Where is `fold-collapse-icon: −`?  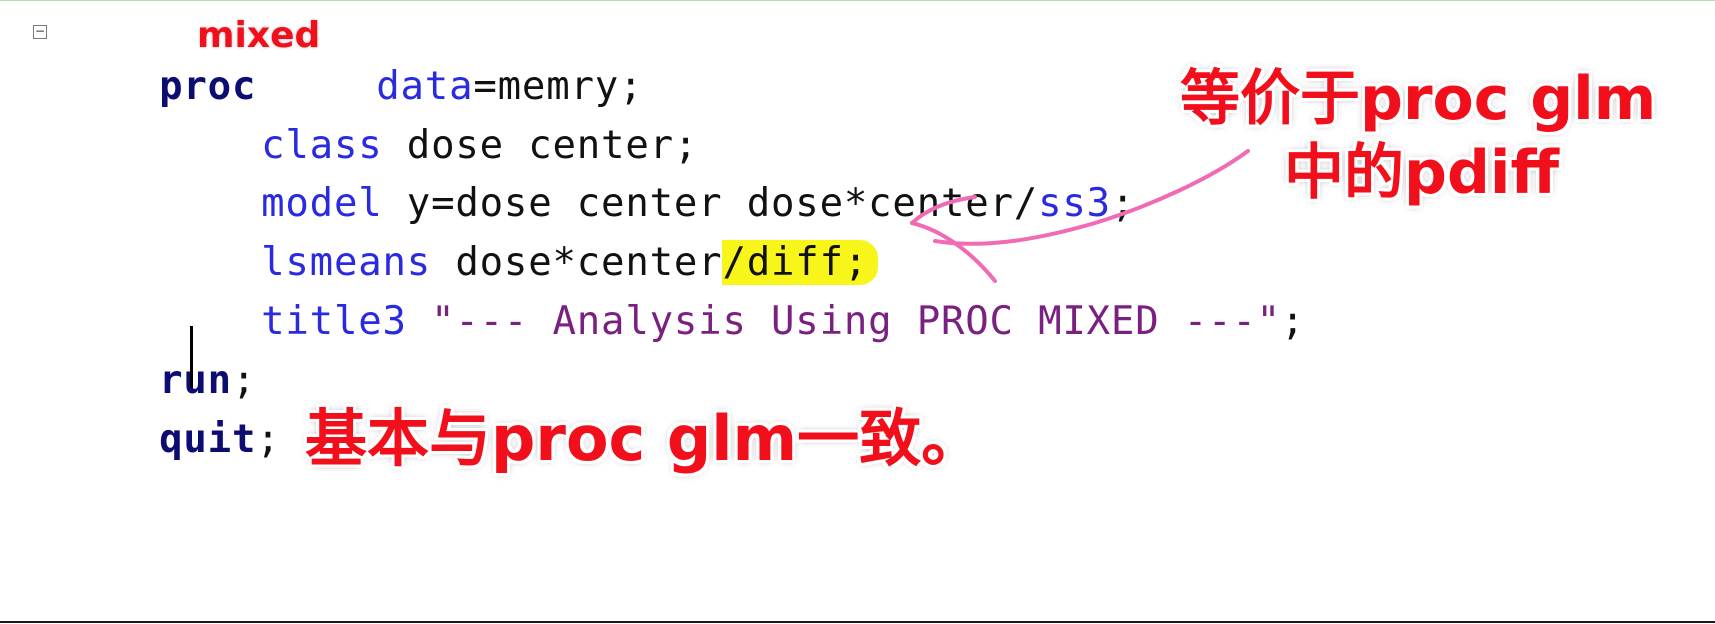
fold-collapse-icon: − is located at coordinates (40, 32).